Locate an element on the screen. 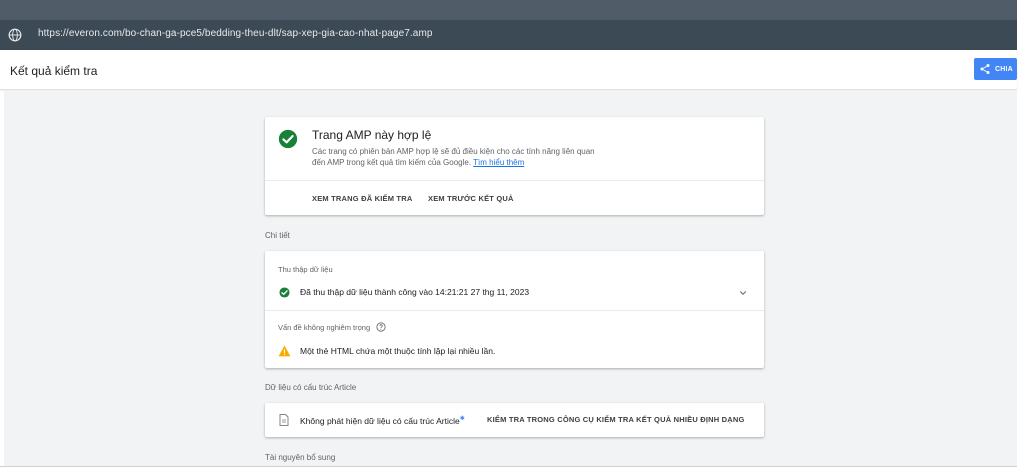 This screenshot has height=473, width=1024. page-title: Kết quả kiểm tra is located at coordinates (54, 71).